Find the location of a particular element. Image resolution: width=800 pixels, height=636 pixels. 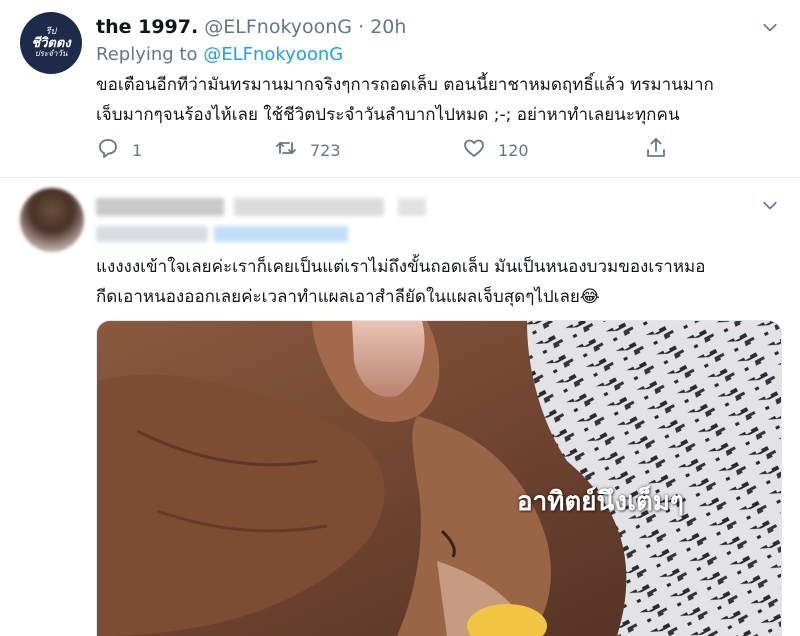

share-icon is located at coordinates (662, 150).